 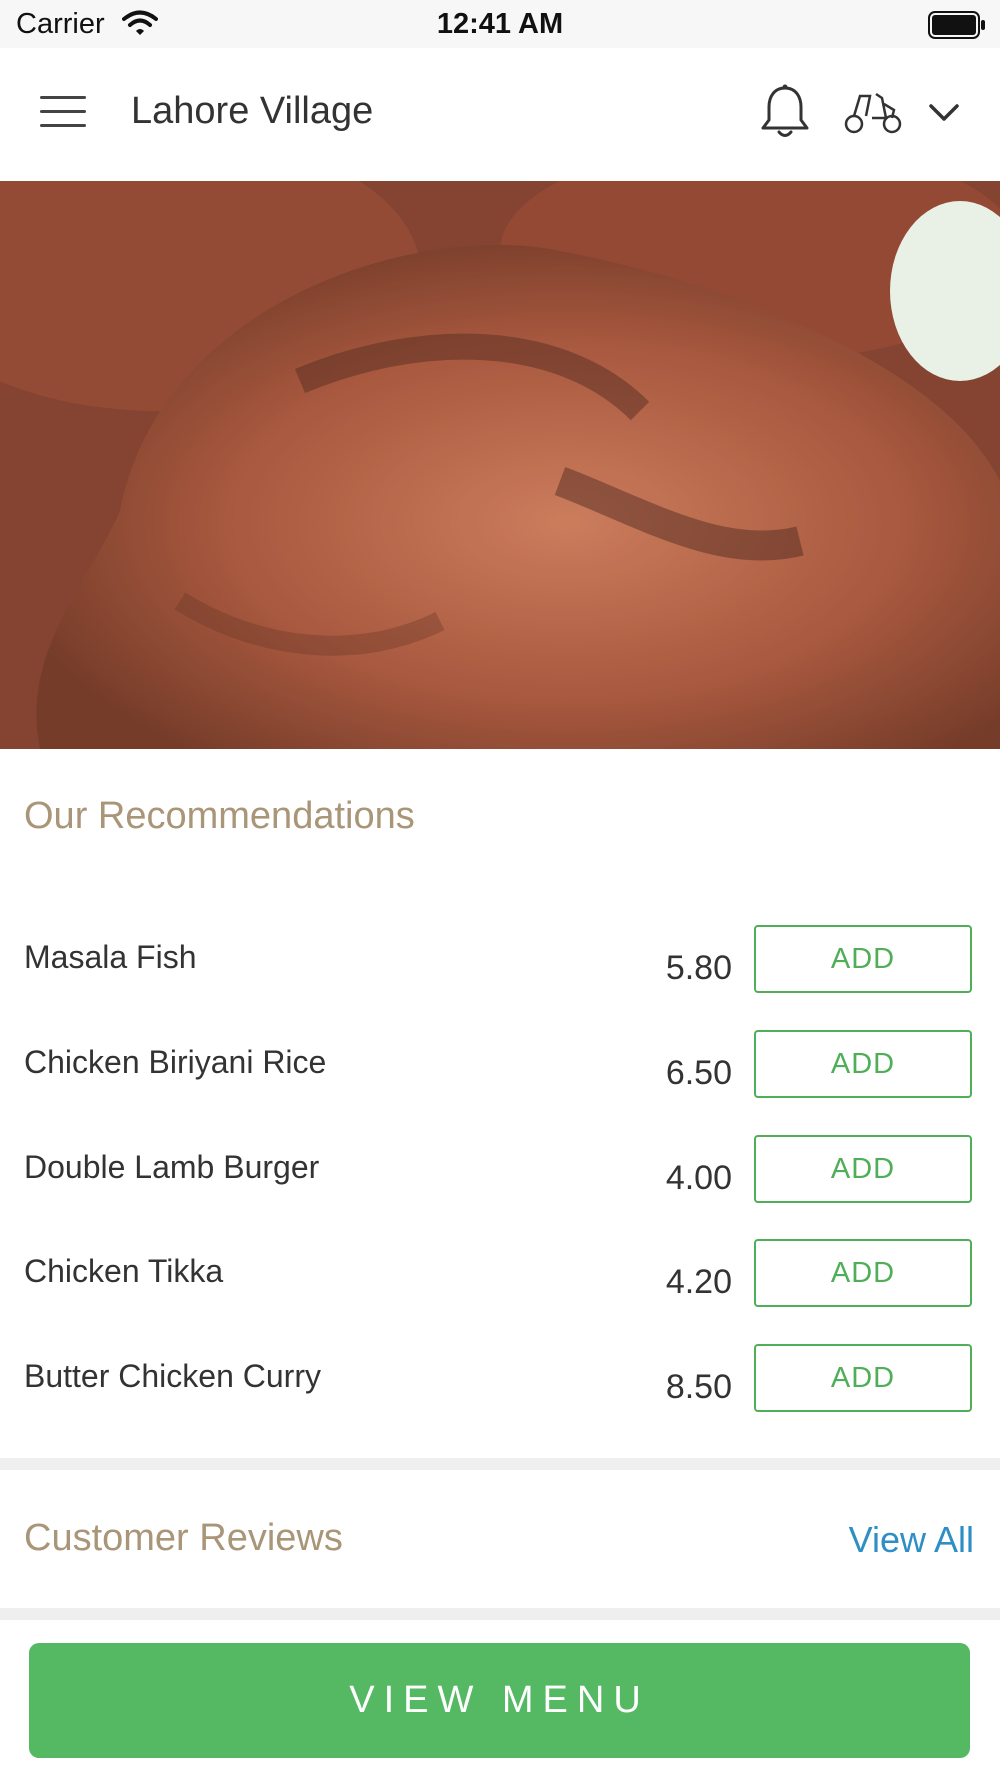 What do you see at coordinates (500, 1390) in the screenshot?
I see `list-item: Butter Chicken Curry 8.50 ADD` at bounding box center [500, 1390].